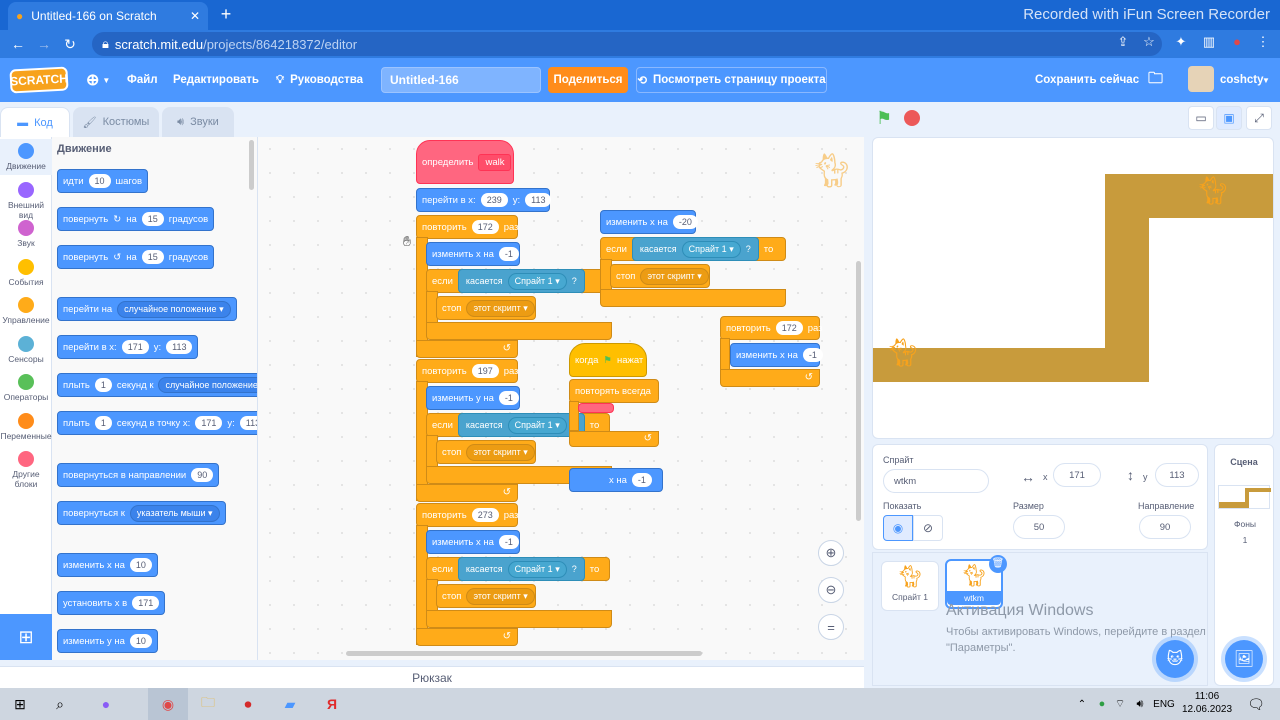 The width and height of the screenshot is (1280, 720). Describe the element at coordinates (608, 360) in the screenshot. I see `block-when-flag-clicked: когда ⚑ нажат` at that location.